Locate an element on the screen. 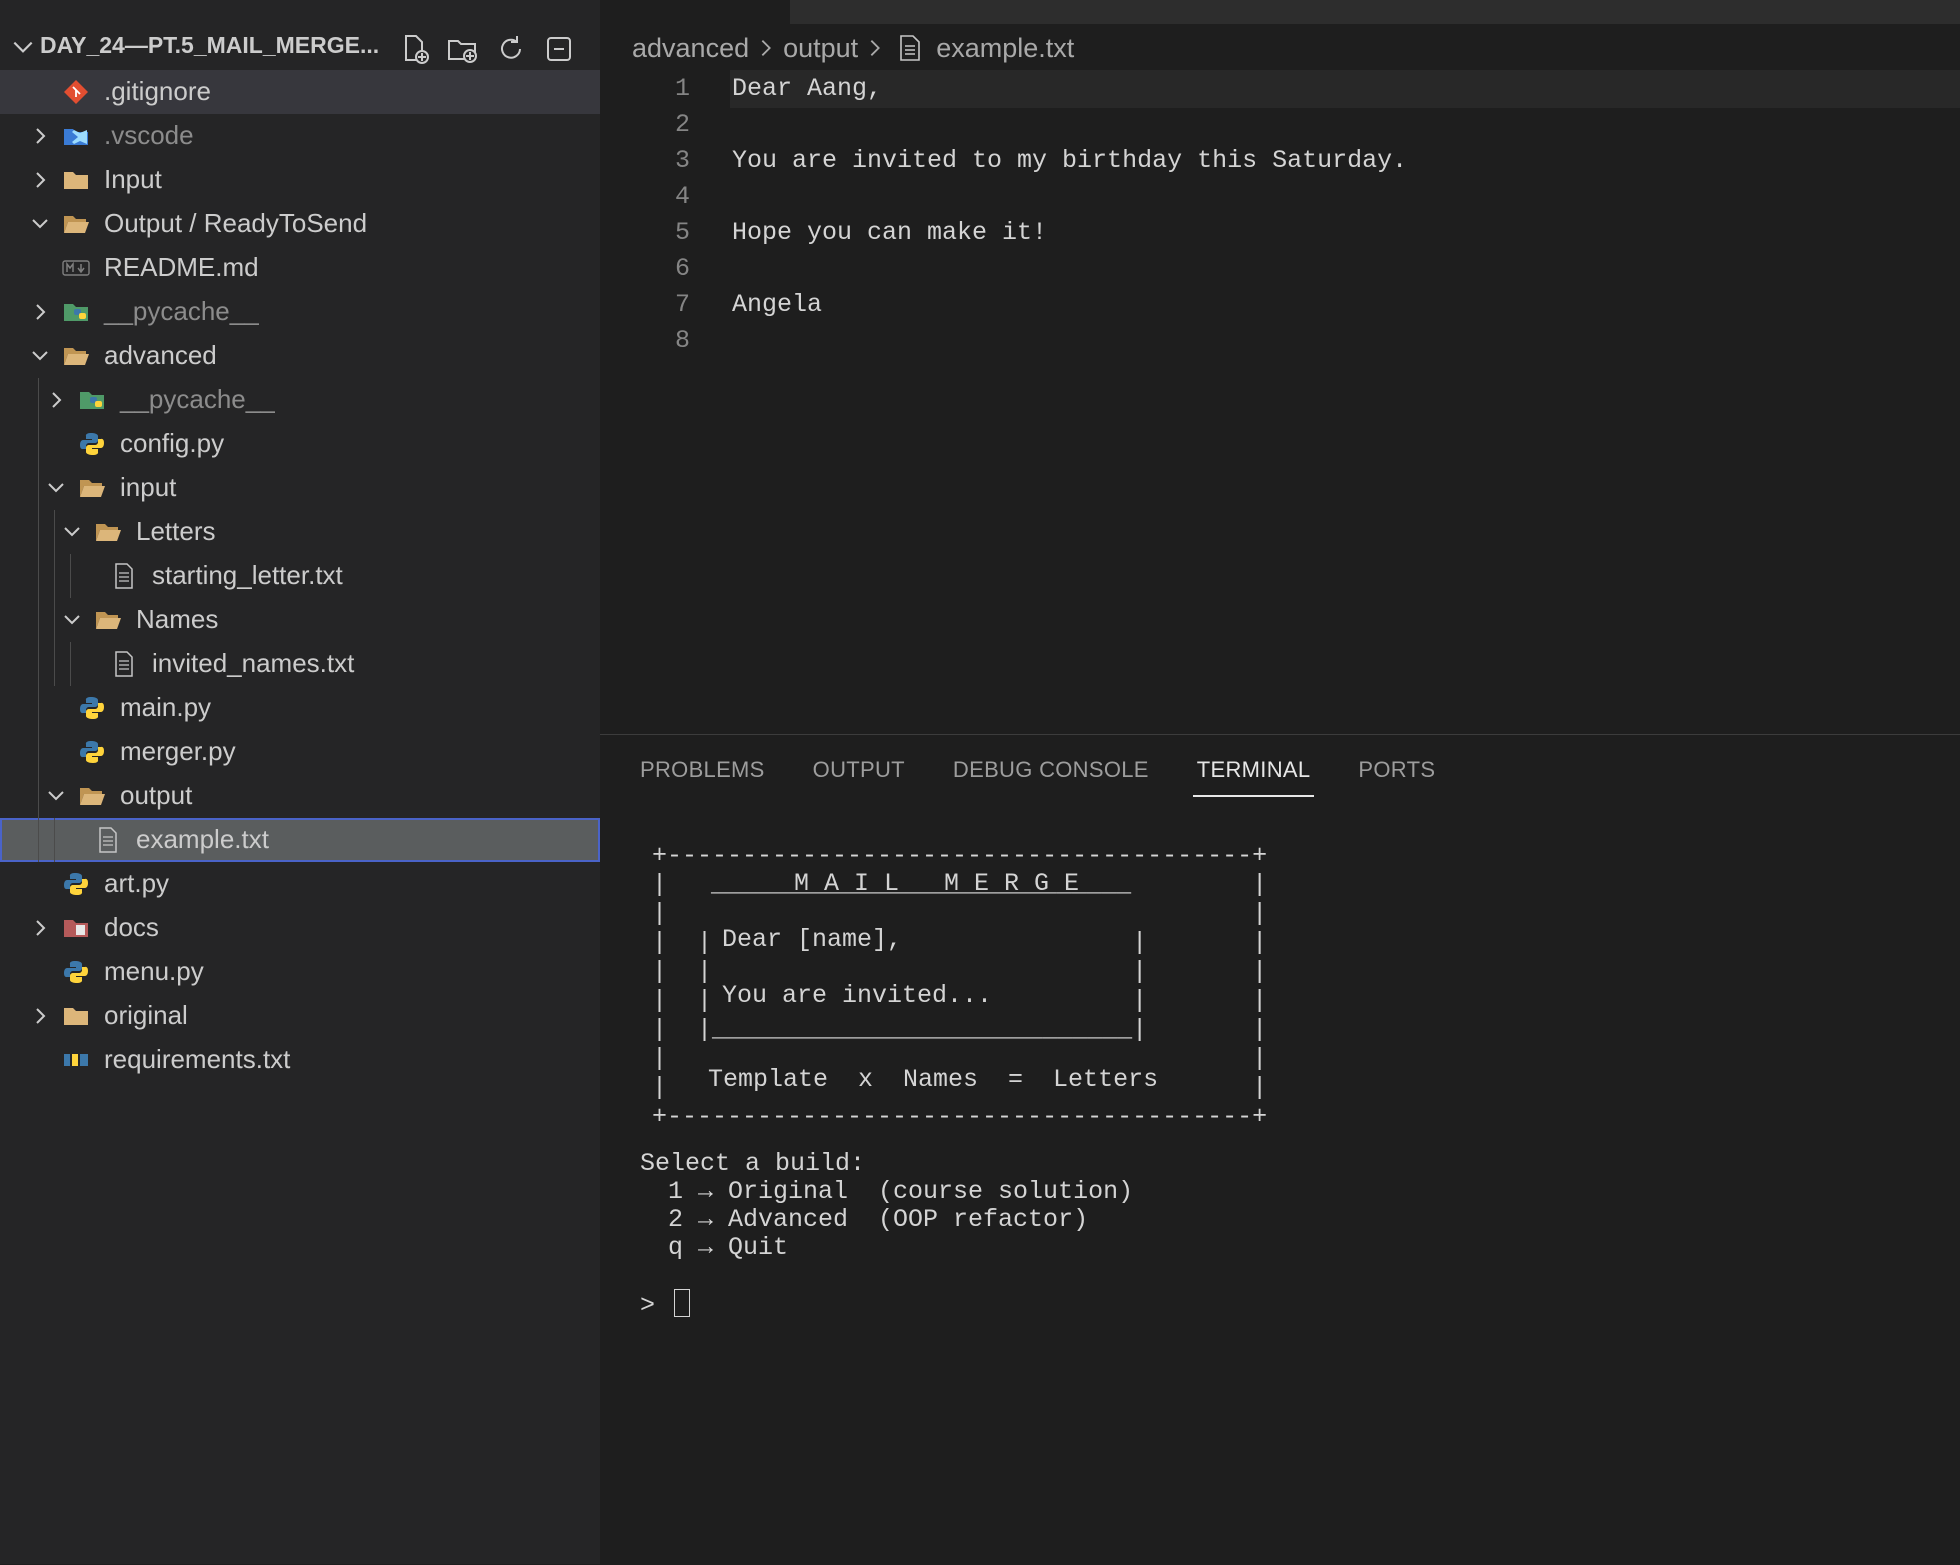 This screenshot has height=1565, width=1960. tree-item: README.md is located at coordinates (300, 268).